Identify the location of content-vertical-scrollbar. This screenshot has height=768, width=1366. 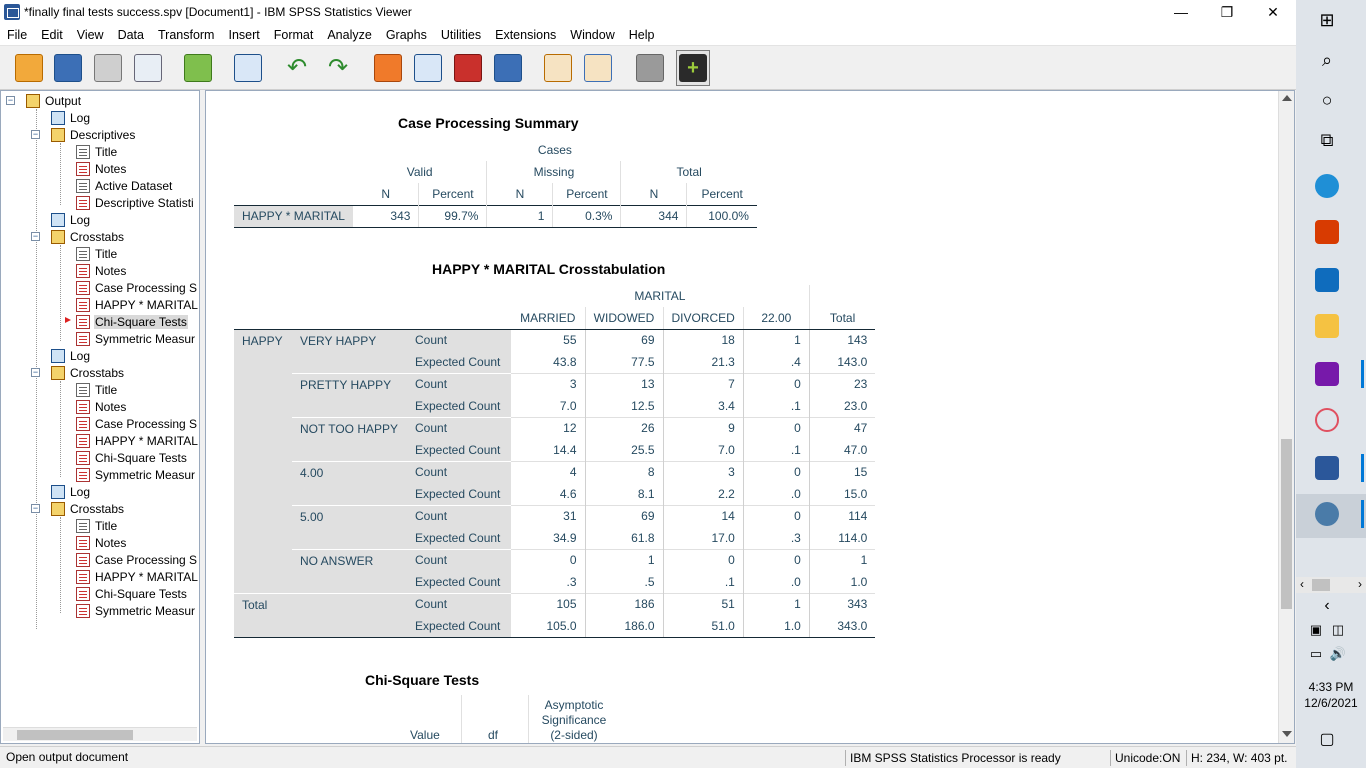
(1286, 417).